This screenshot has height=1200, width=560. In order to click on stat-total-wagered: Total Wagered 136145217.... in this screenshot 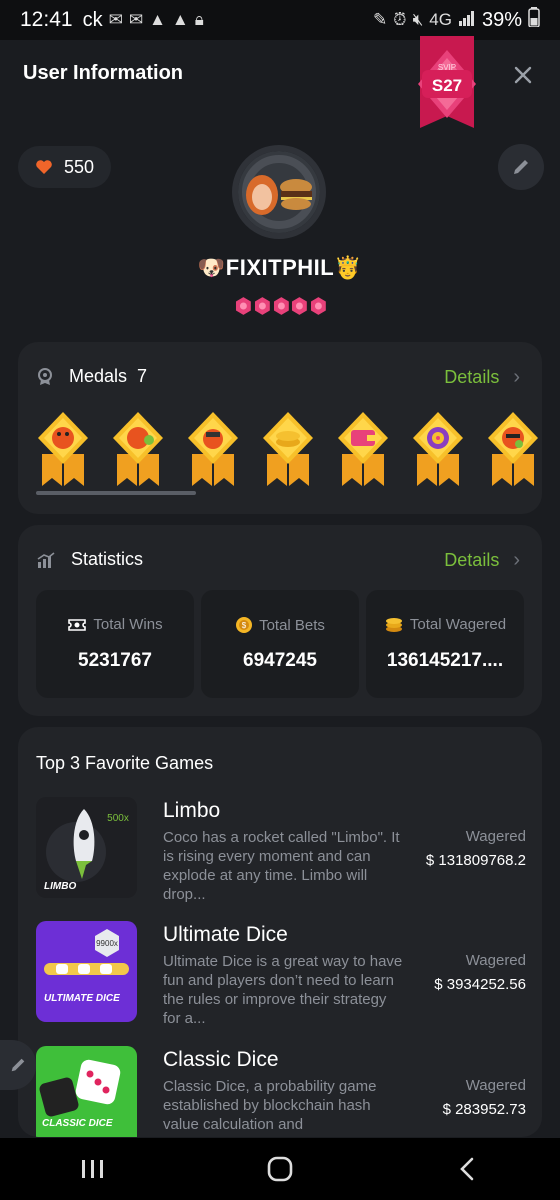, I will do `click(445, 644)`.